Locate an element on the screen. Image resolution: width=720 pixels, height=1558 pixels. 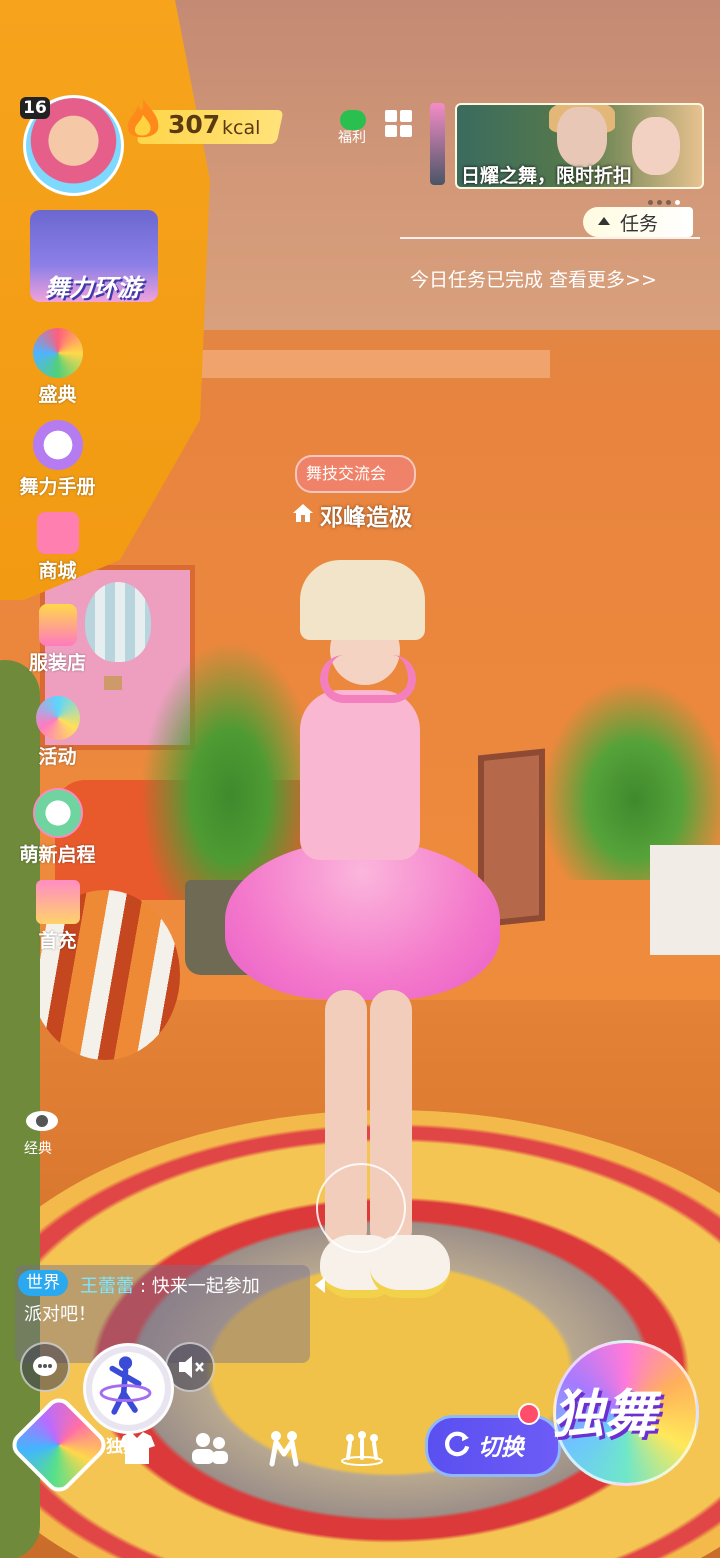
dance-pose-button is located at coordinates (128, 1388).